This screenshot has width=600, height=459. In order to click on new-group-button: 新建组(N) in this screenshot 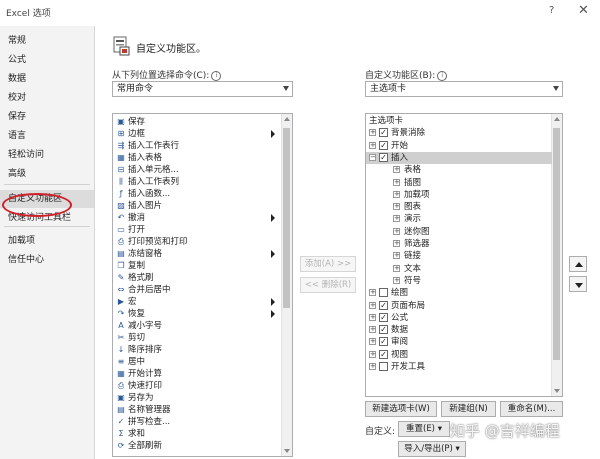, I will do `click(468, 409)`.